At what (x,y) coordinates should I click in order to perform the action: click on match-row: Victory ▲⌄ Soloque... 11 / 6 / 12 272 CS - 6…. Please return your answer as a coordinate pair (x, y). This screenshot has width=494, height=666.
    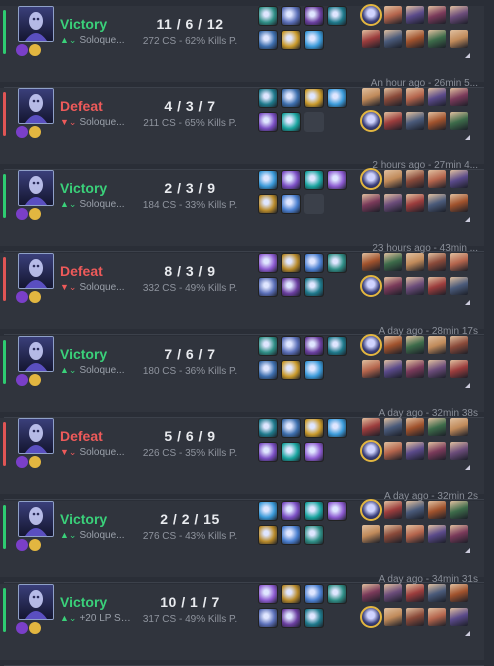
    Looking at the image, I should click on (242, 46).